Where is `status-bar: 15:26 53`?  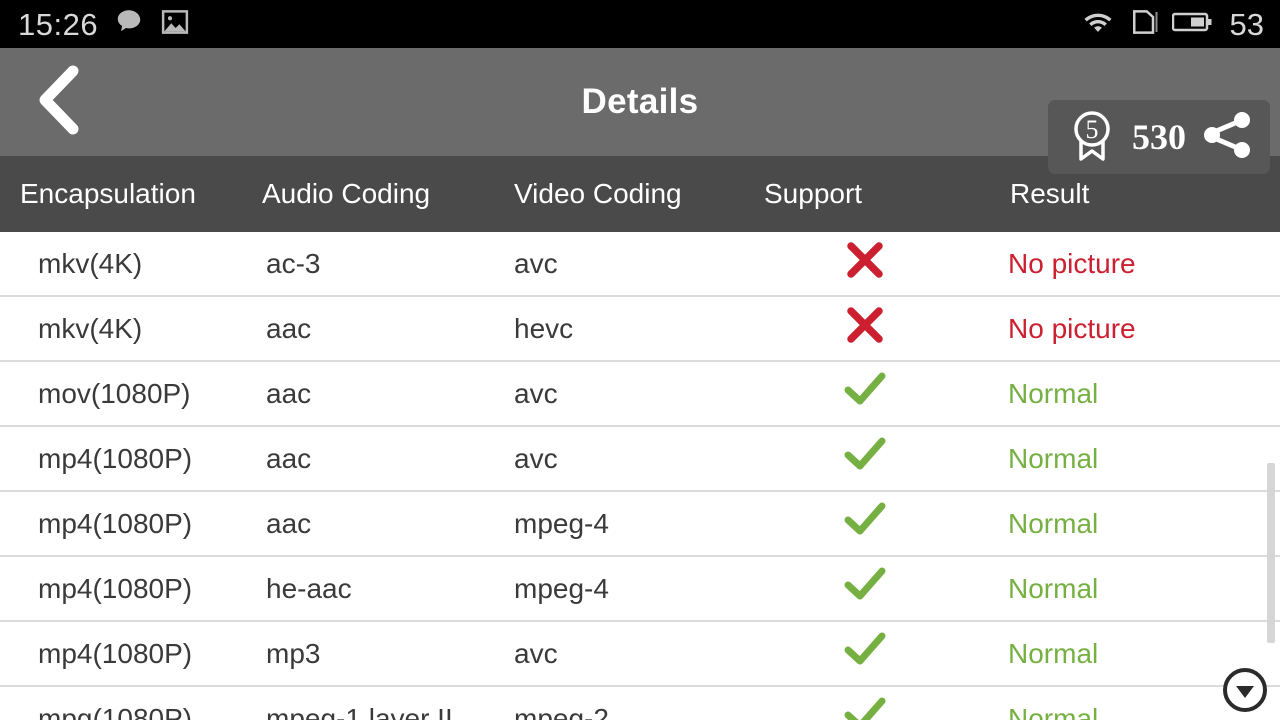
status-bar: 15:26 53 is located at coordinates (640, 24).